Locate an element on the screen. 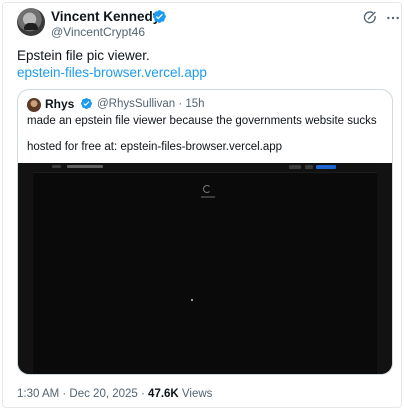 The image size is (404, 410). grok-icon is located at coordinates (370, 18).